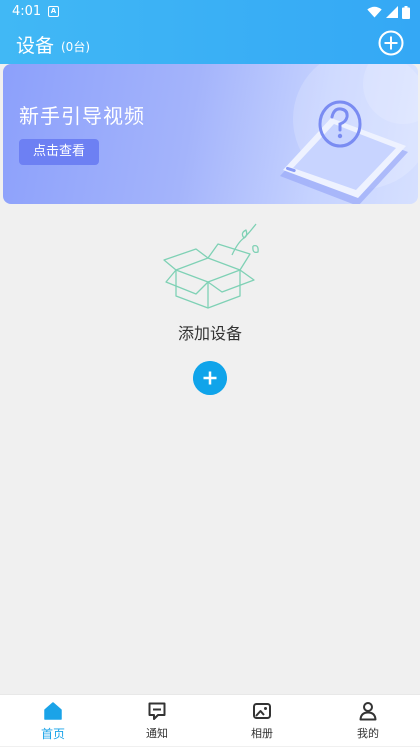  Describe the element at coordinates (392, 12) in the screenshot. I see `signal-icon` at that location.